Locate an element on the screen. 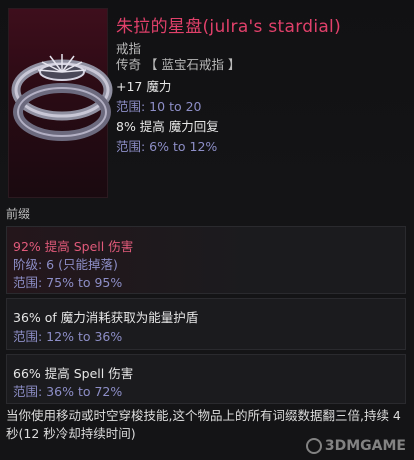  stat-mana-regen-range: 范围: 6% to 12% is located at coordinates (167, 146).